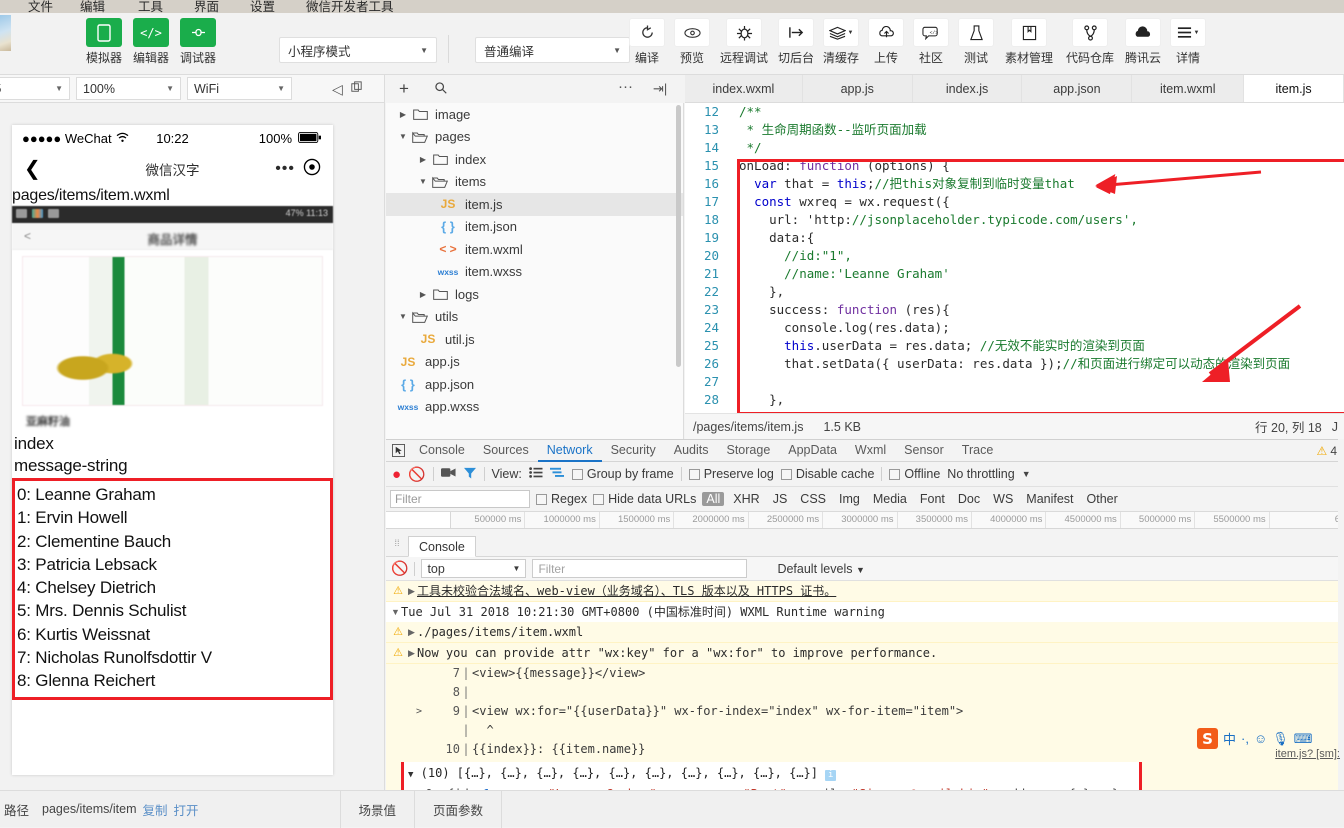 This screenshot has height=828, width=1344. What do you see at coordinates (731, 474) in the screenshot?
I see `preserve-log-checkbox: Preserve log` at bounding box center [731, 474].